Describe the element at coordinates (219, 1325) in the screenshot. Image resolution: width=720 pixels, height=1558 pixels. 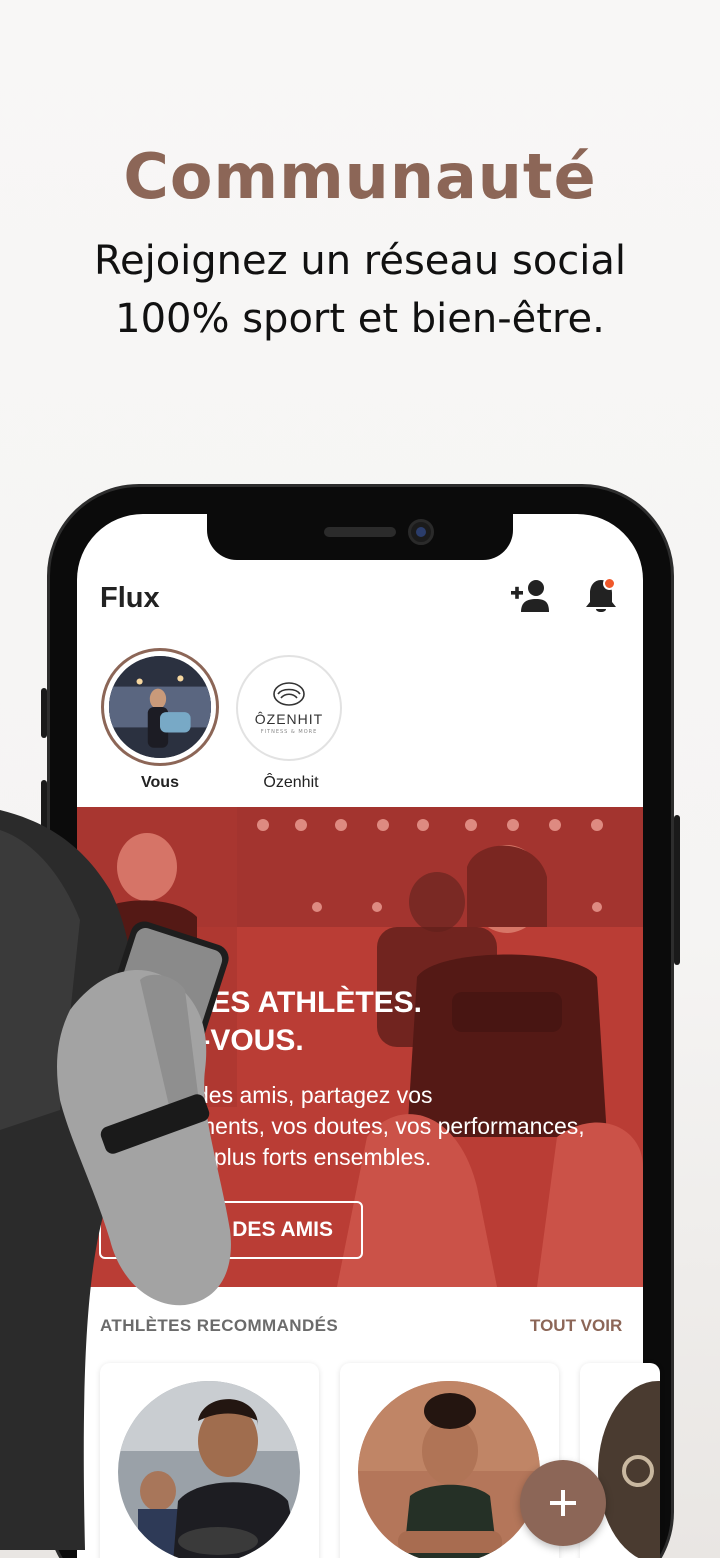
I see `recommended-section-title: ATHLÈTES RECOMMANDÉS` at that location.